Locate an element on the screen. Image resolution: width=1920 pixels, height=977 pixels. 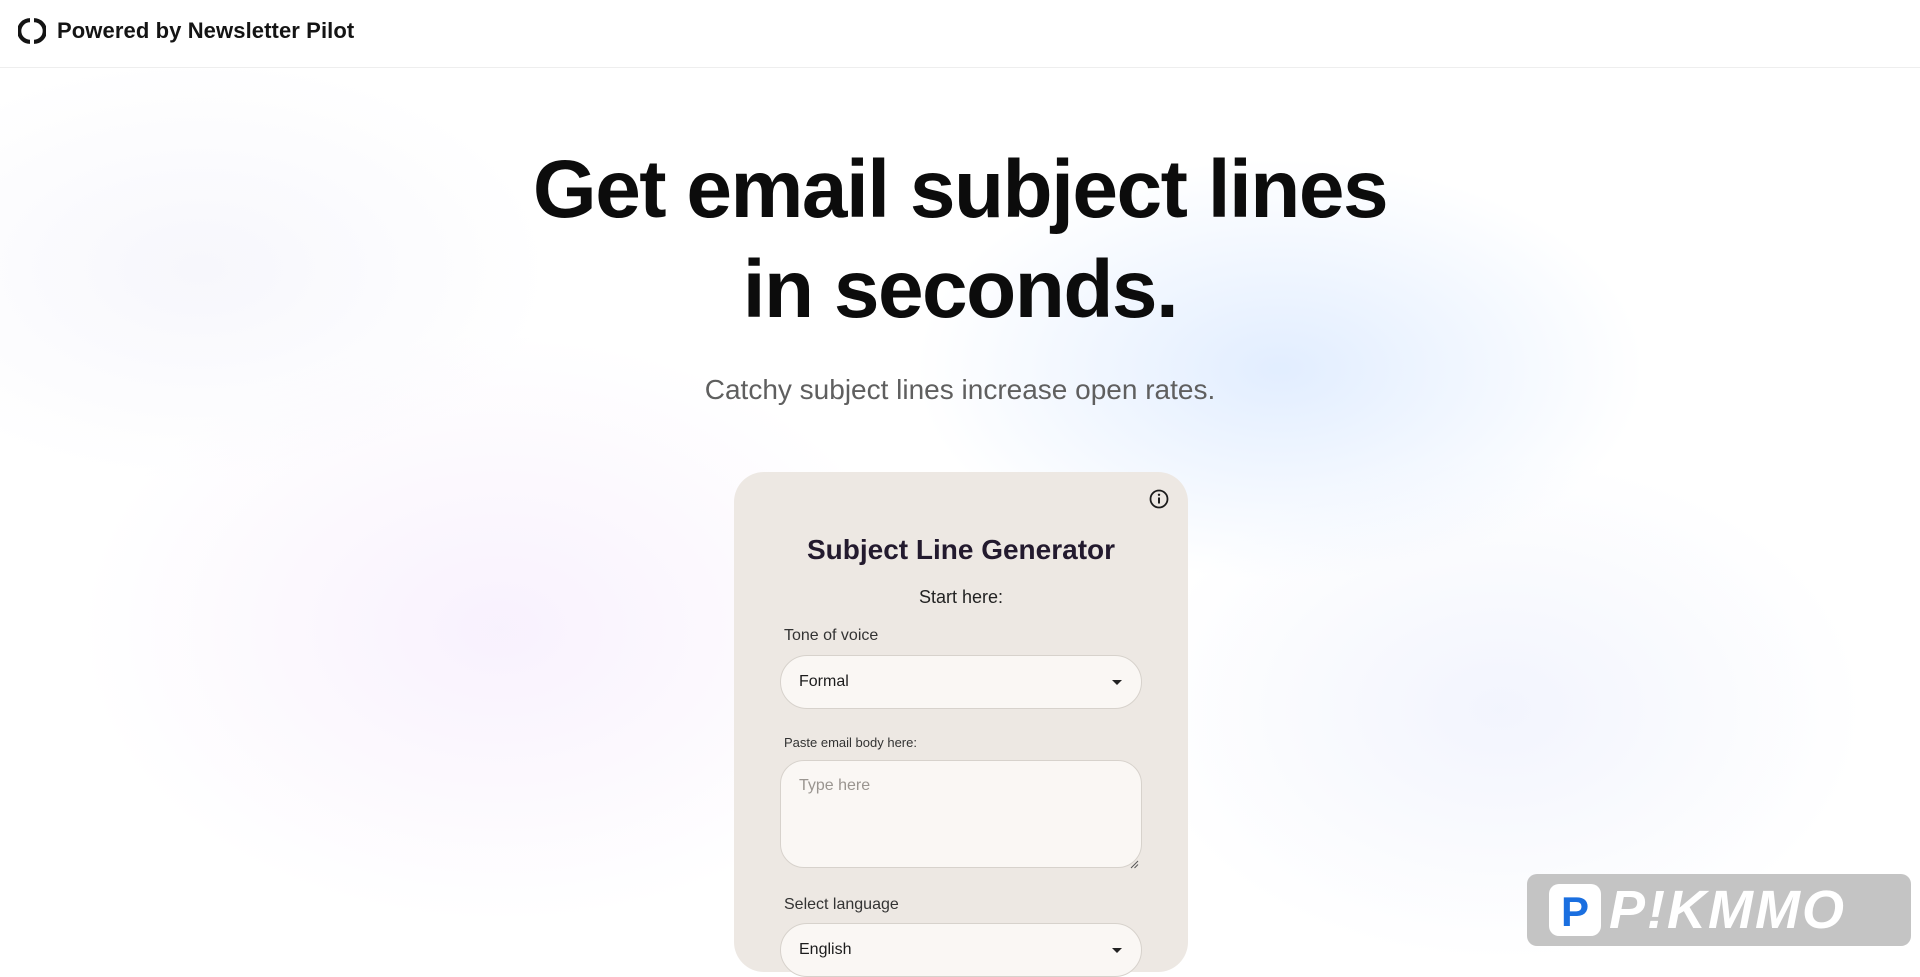
language-select: English is located at coordinates (961, 950).